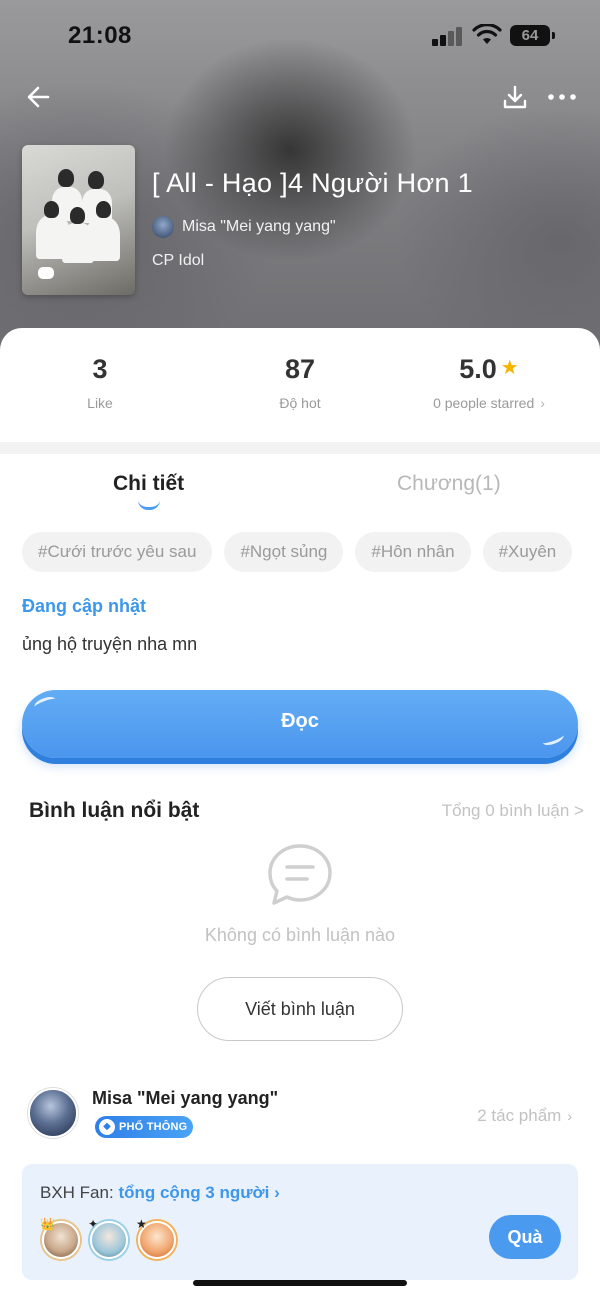 Image resolution: width=600 pixels, height=1299 pixels. What do you see at coordinates (100, 35) in the screenshot?
I see `status-time: 21:08` at bounding box center [100, 35].